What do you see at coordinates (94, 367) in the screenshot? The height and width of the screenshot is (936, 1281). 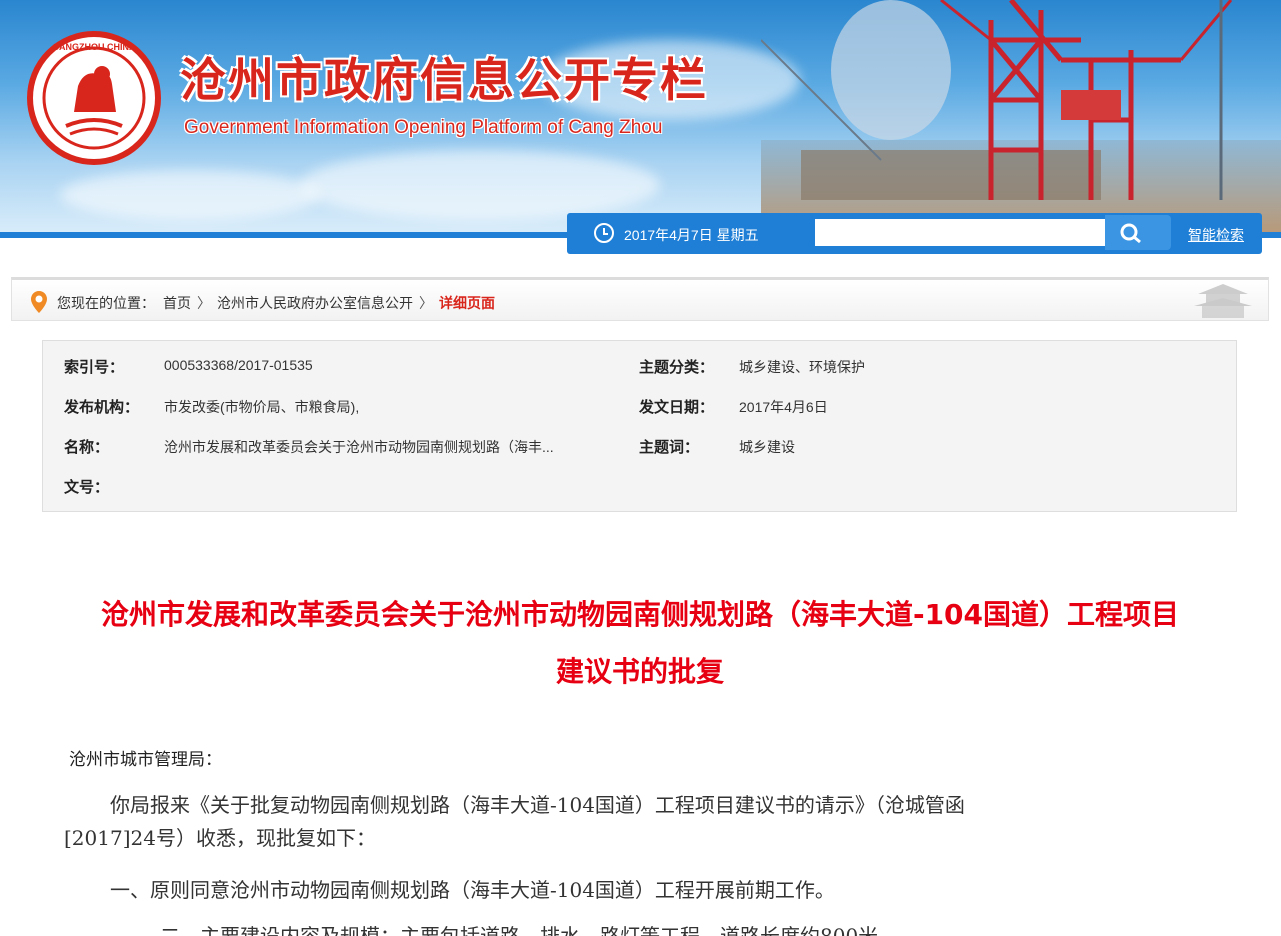 I see `index-label: 索引号：` at bounding box center [94, 367].